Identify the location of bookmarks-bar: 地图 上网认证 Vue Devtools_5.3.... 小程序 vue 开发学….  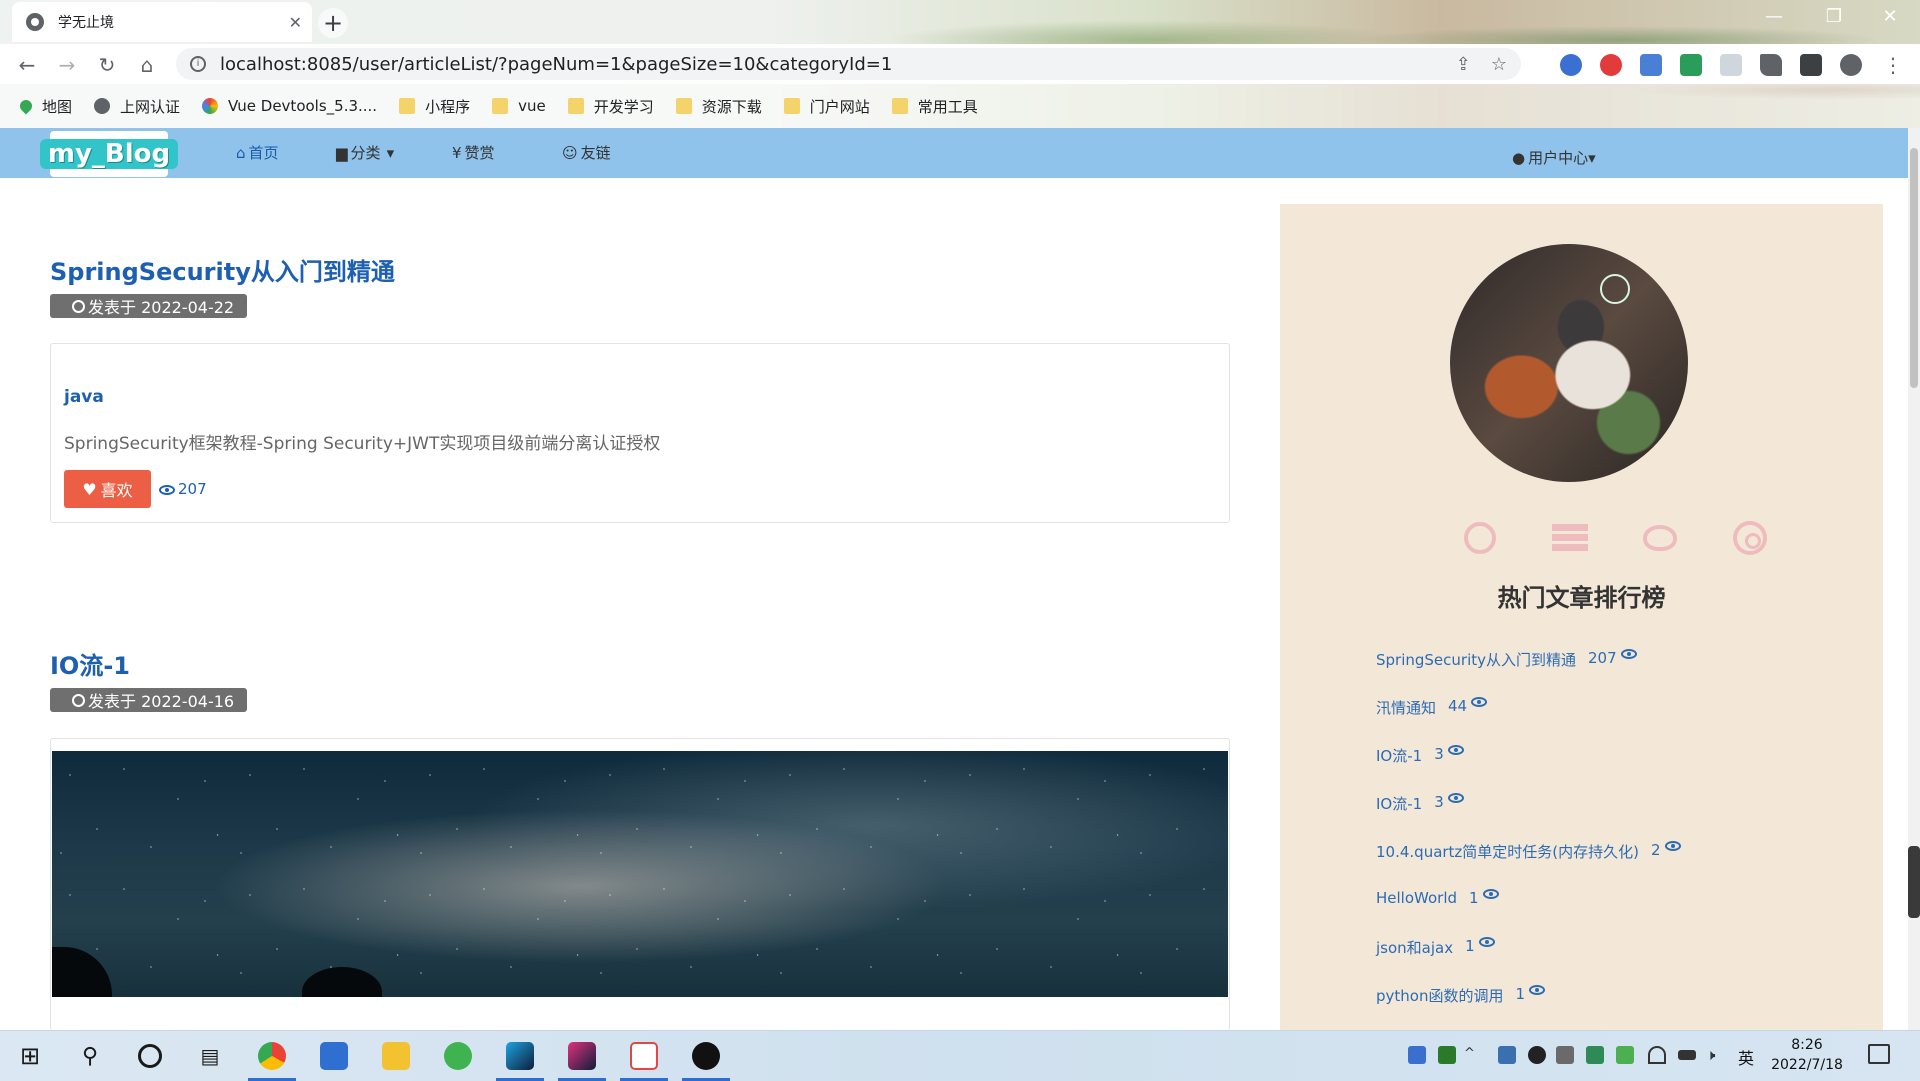
(960, 106).